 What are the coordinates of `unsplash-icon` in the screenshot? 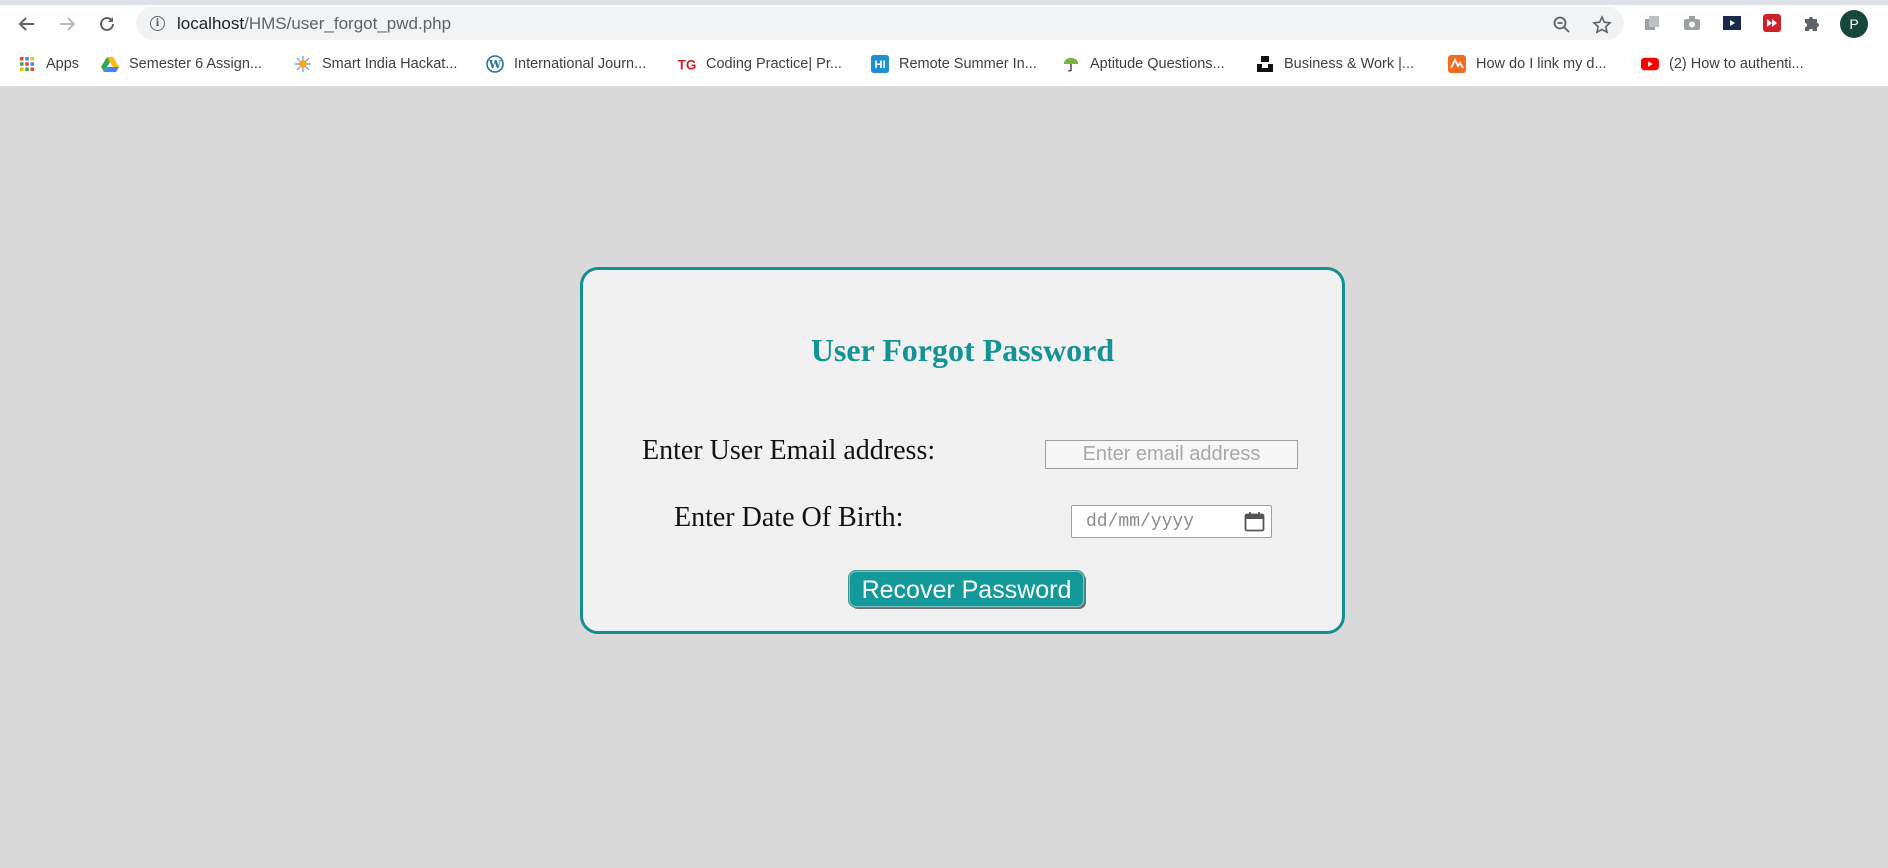 It's located at (1265, 64).